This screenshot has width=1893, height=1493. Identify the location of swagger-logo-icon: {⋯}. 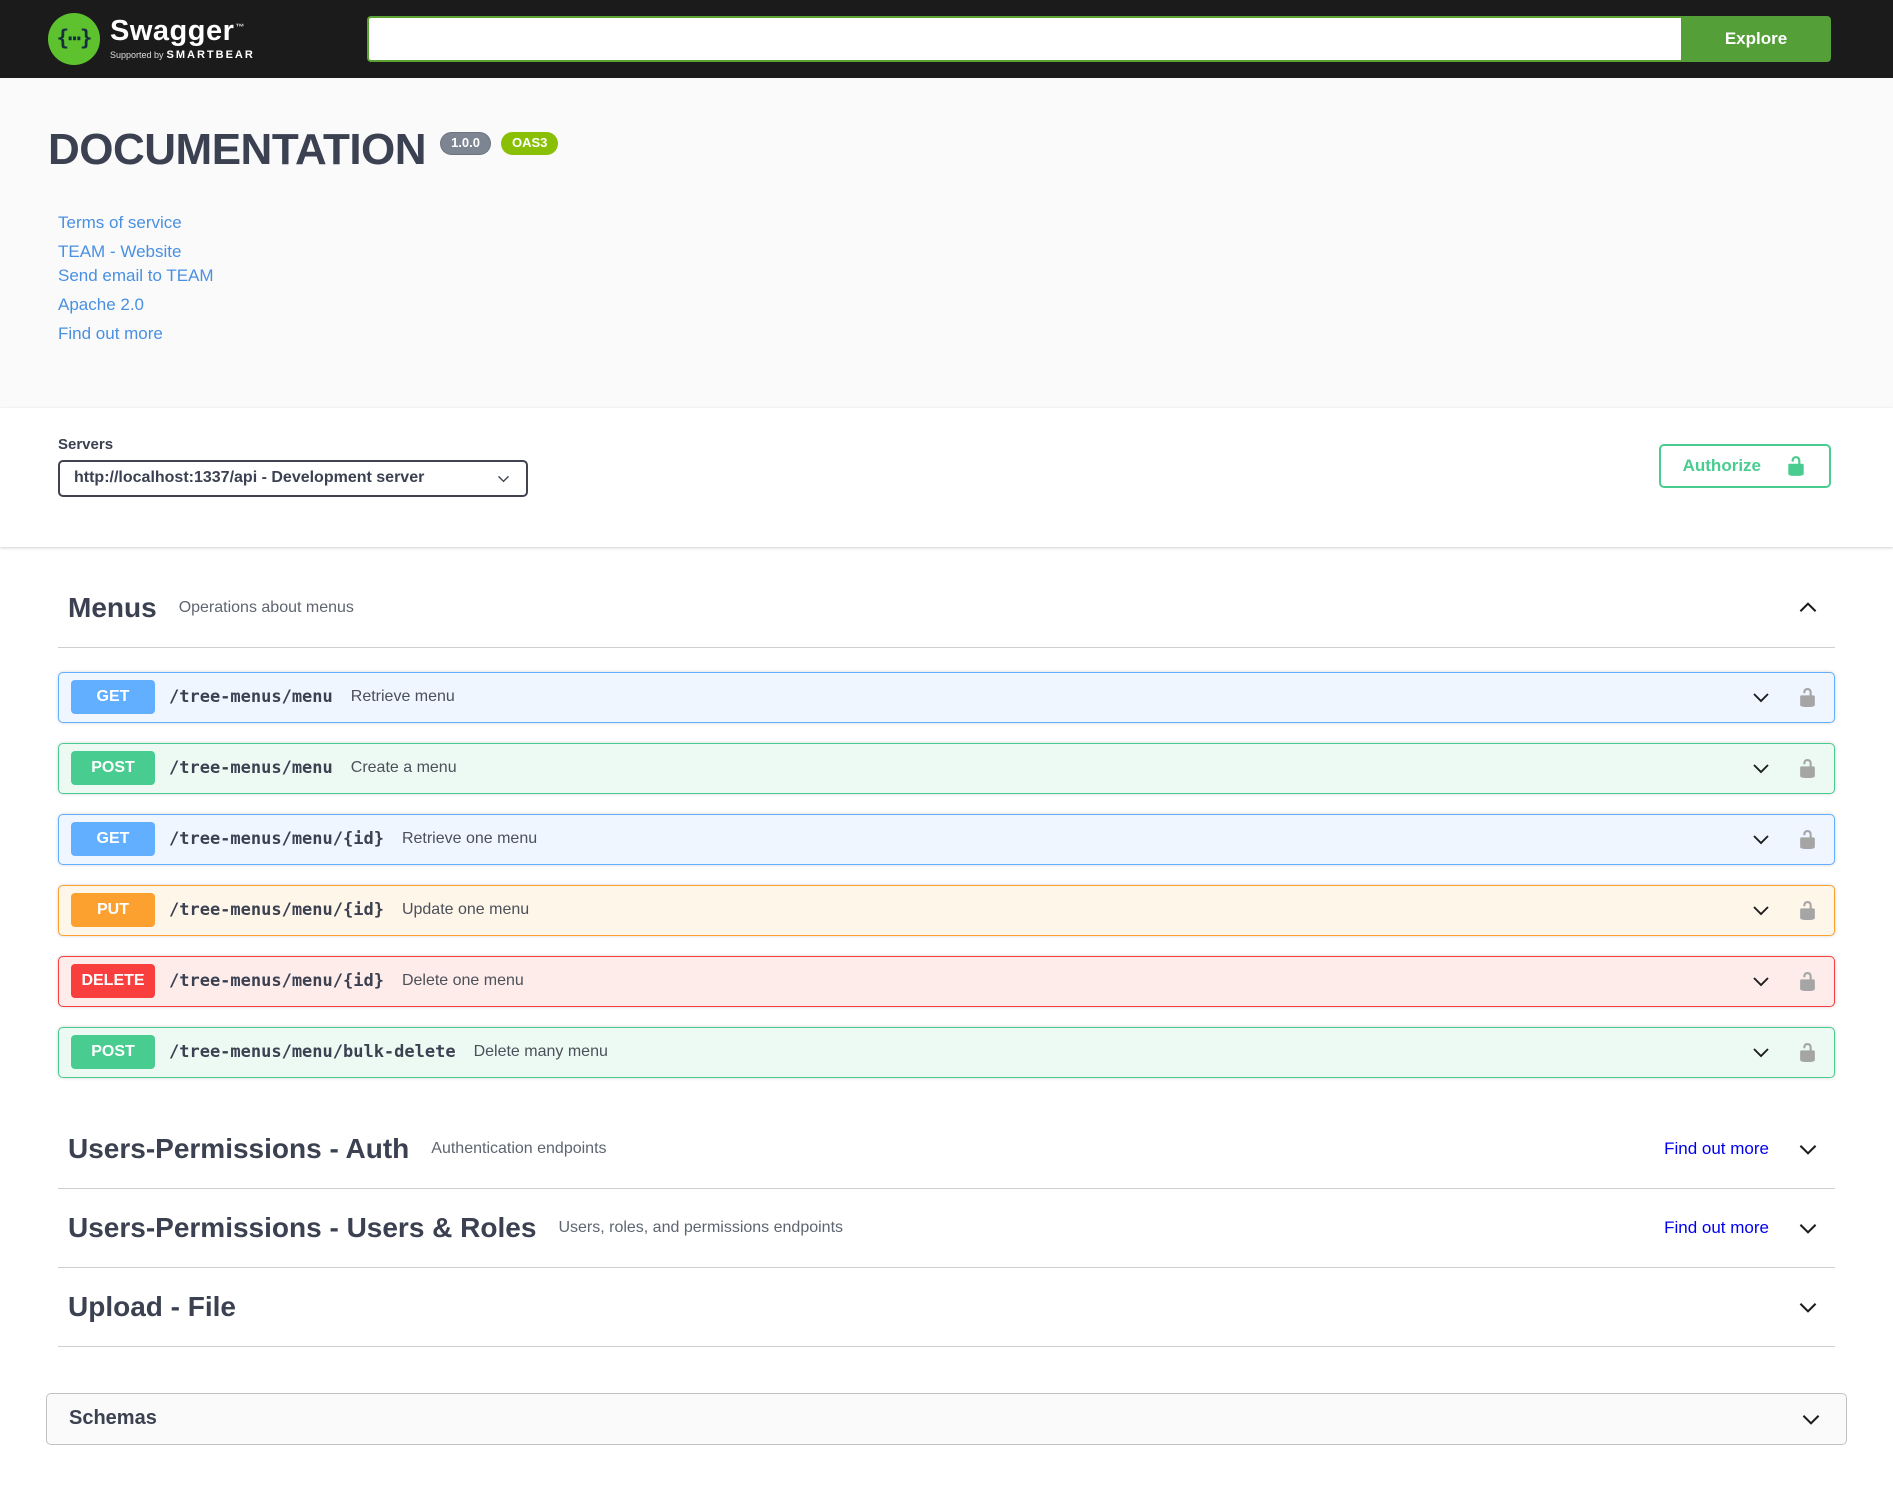
(74, 39).